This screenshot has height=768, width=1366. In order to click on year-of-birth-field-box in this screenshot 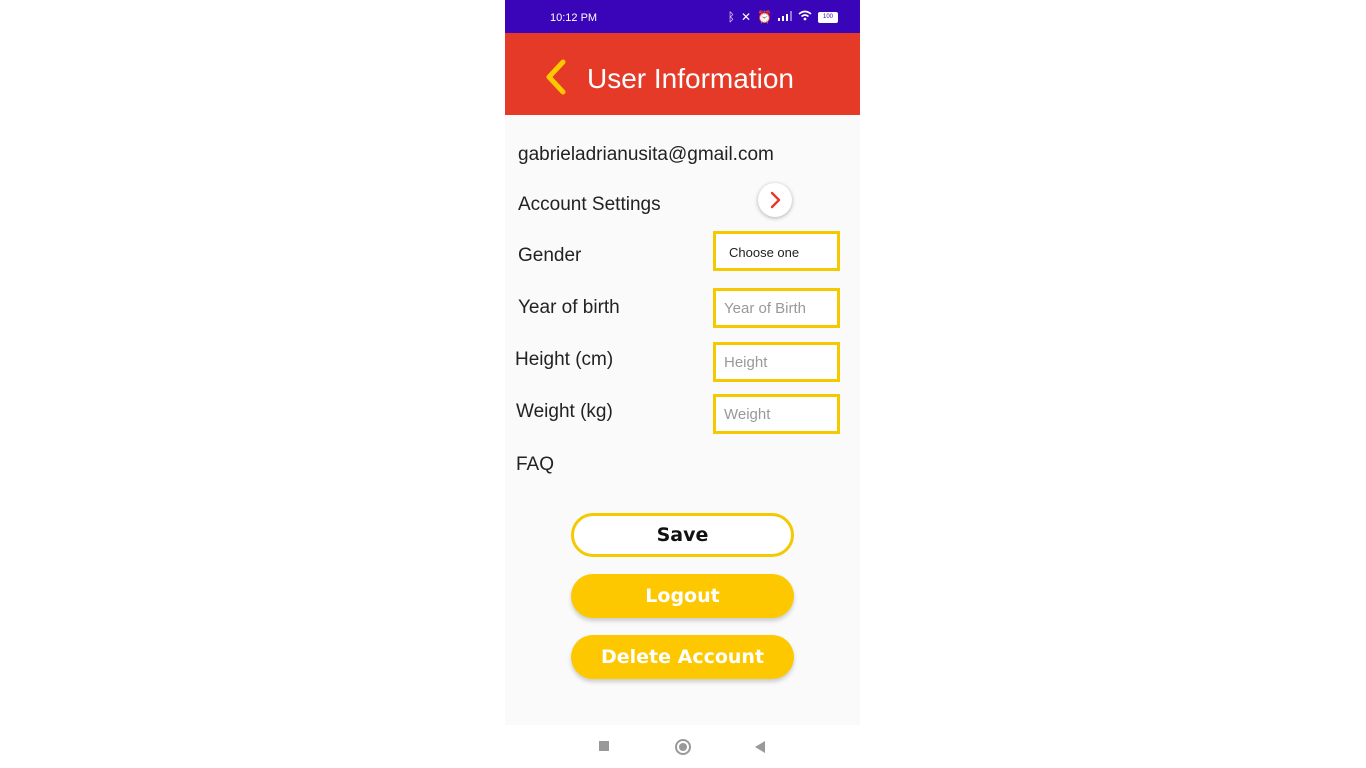, I will do `click(776, 308)`.